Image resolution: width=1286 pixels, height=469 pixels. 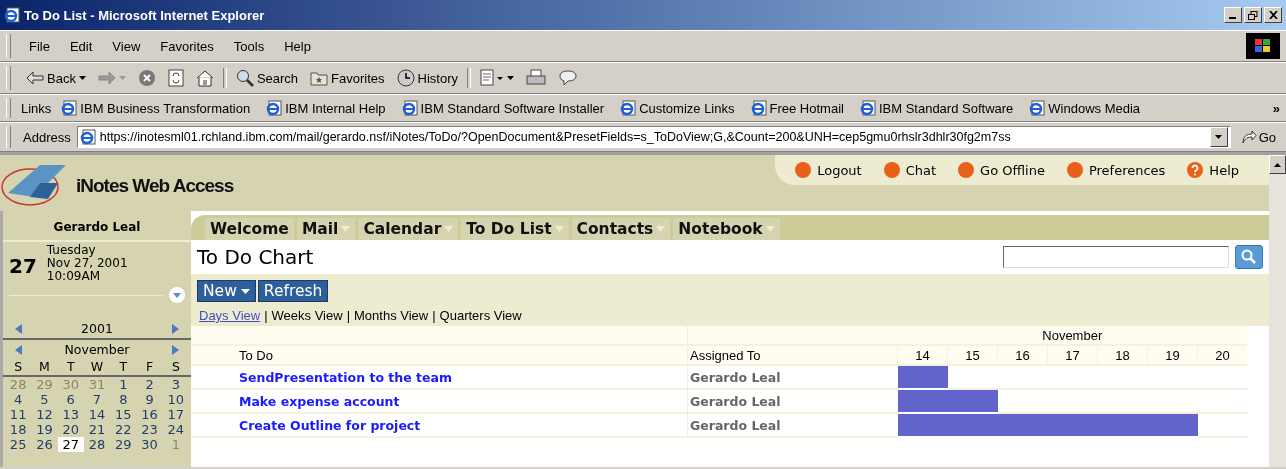 What do you see at coordinates (307, 315) in the screenshot?
I see `view-link: Weeks View` at bounding box center [307, 315].